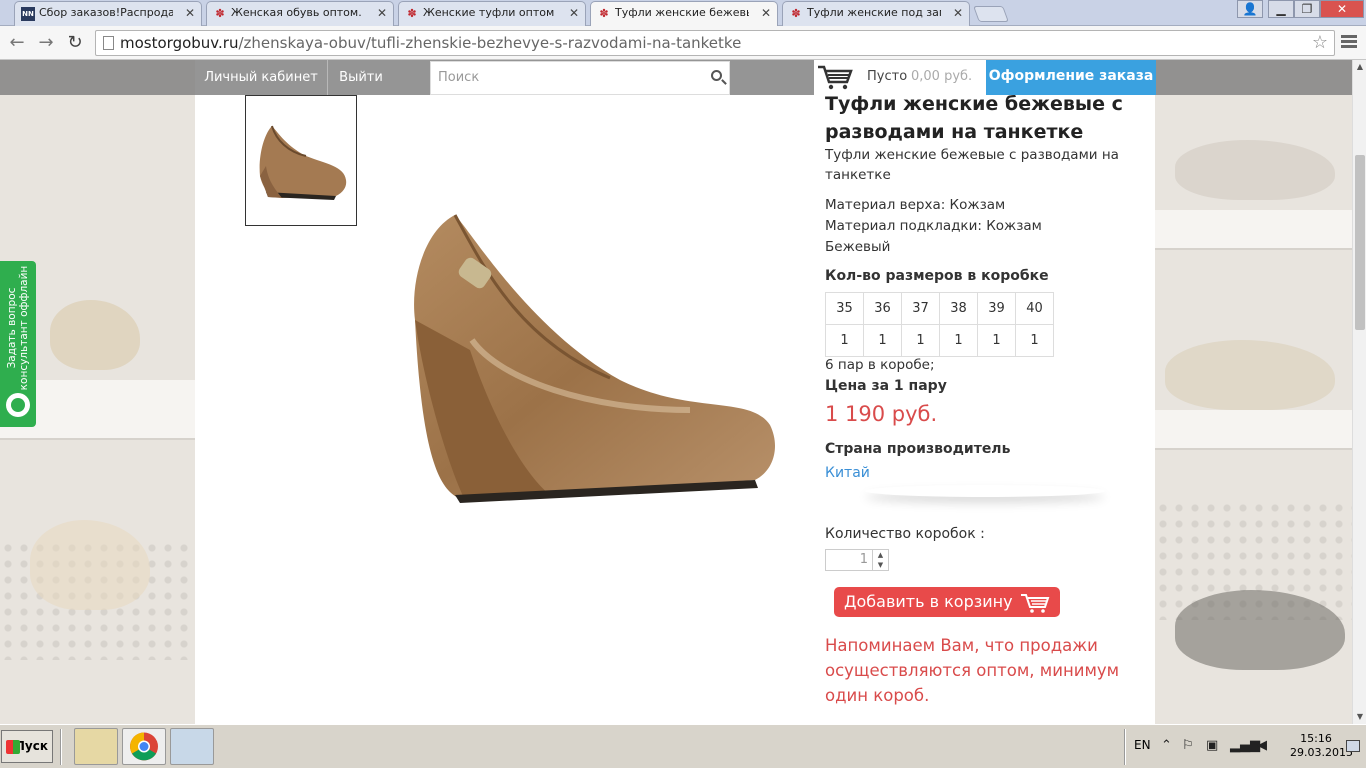 The image size is (1366, 768). Describe the element at coordinates (594, 358) in the screenshot. I see `shoe-image` at that location.